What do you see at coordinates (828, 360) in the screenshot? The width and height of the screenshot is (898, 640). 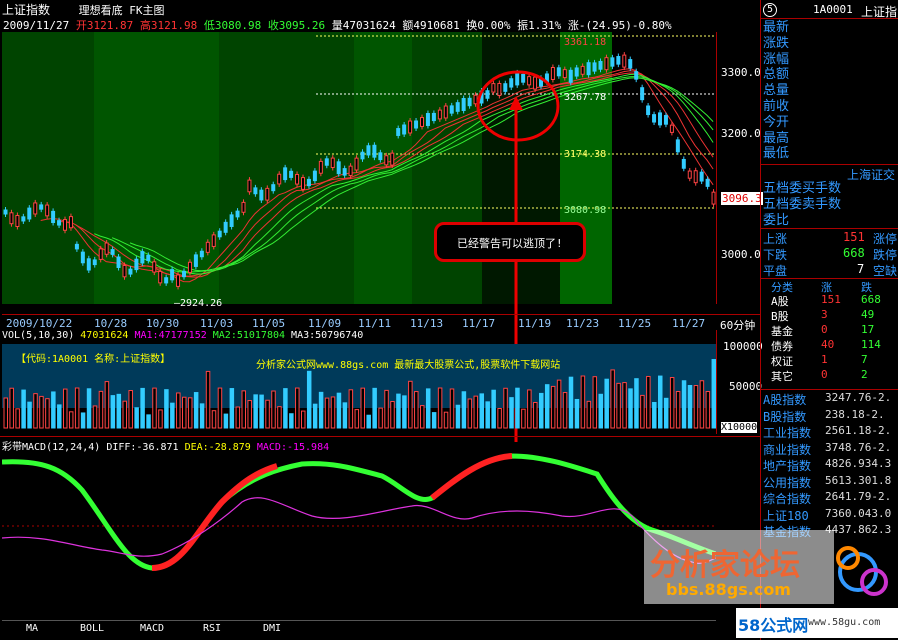 I see `stats-row: 权证 1 7` at bounding box center [828, 360].